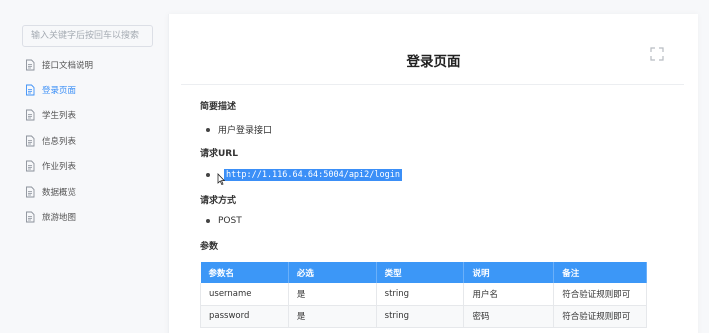  I want to click on sidebar-item-api-docs: 接口文档说明, so click(94, 64).